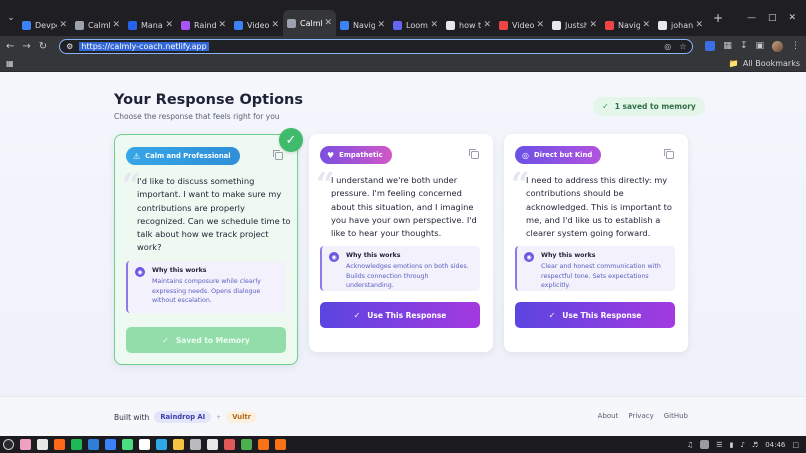 The width and height of the screenshot is (806, 453). Describe the element at coordinates (188, 156) in the screenshot. I see `response-tag-label: Calm and Professional` at that location.